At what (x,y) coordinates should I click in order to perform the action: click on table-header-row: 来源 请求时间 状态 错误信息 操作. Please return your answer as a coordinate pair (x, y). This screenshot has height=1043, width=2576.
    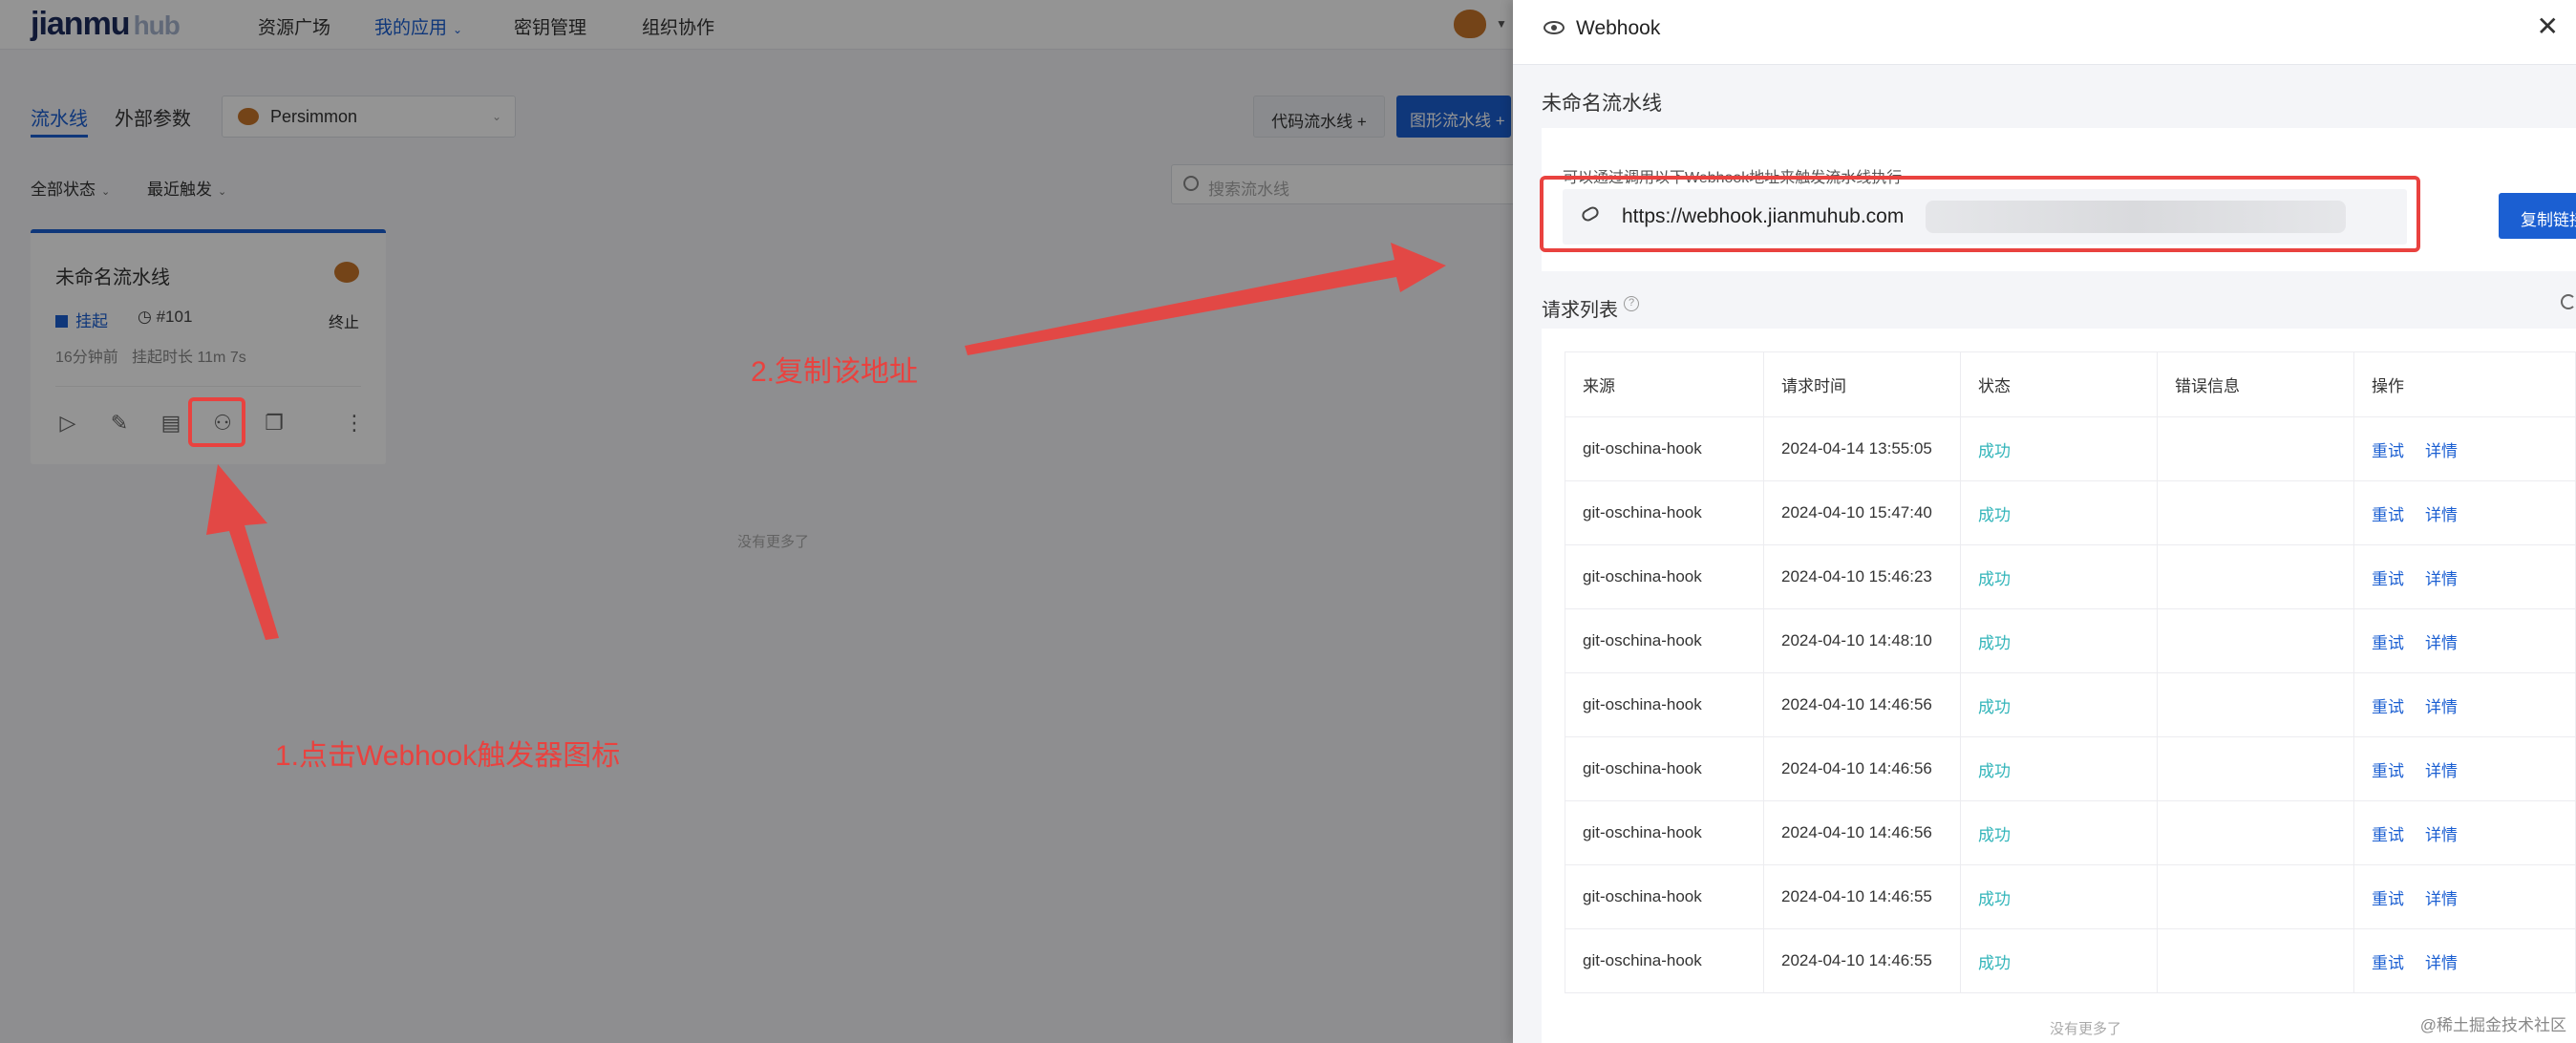
    Looking at the image, I should click on (2071, 384).